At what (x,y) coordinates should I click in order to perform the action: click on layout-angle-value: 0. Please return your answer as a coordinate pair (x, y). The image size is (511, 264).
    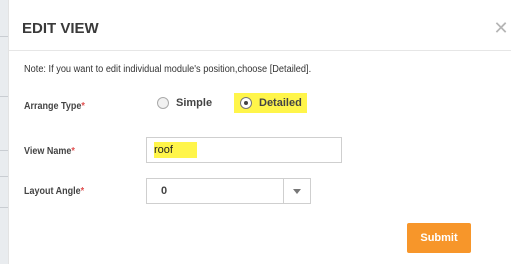
    Looking at the image, I should click on (164, 191).